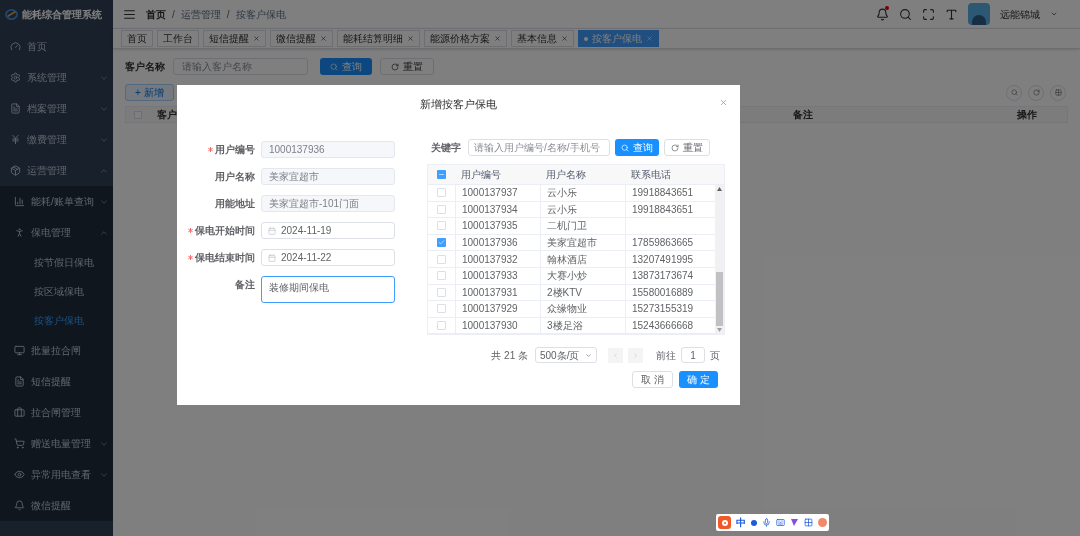  What do you see at coordinates (490, 209) in the screenshot?
I see `table-cell-text: 1000137934` at bounding box center [490, 209].